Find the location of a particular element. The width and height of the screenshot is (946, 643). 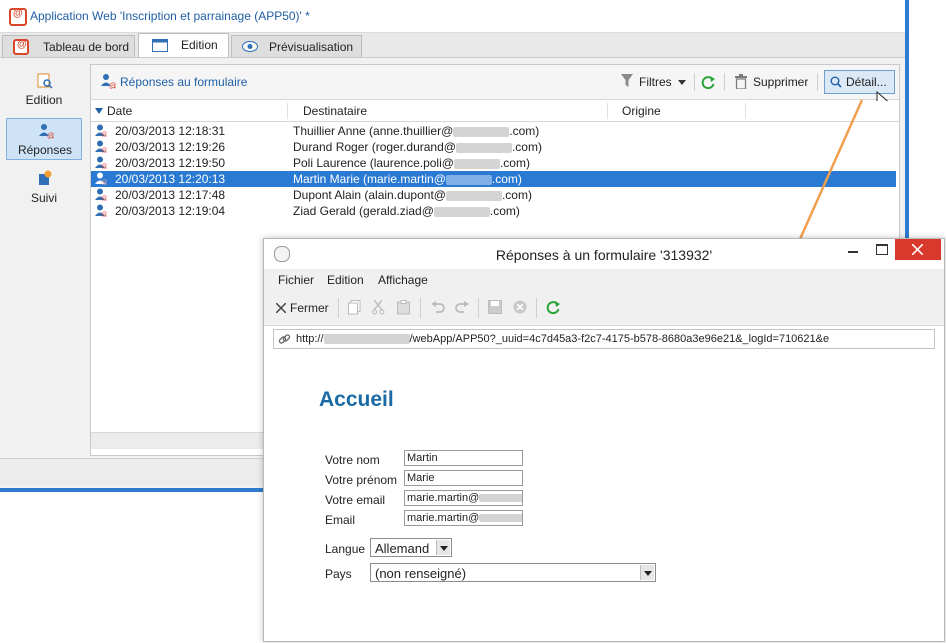

row-recipient: Poli Laurence (laurence.poli@ .com) is located at coordinates (411, 163).